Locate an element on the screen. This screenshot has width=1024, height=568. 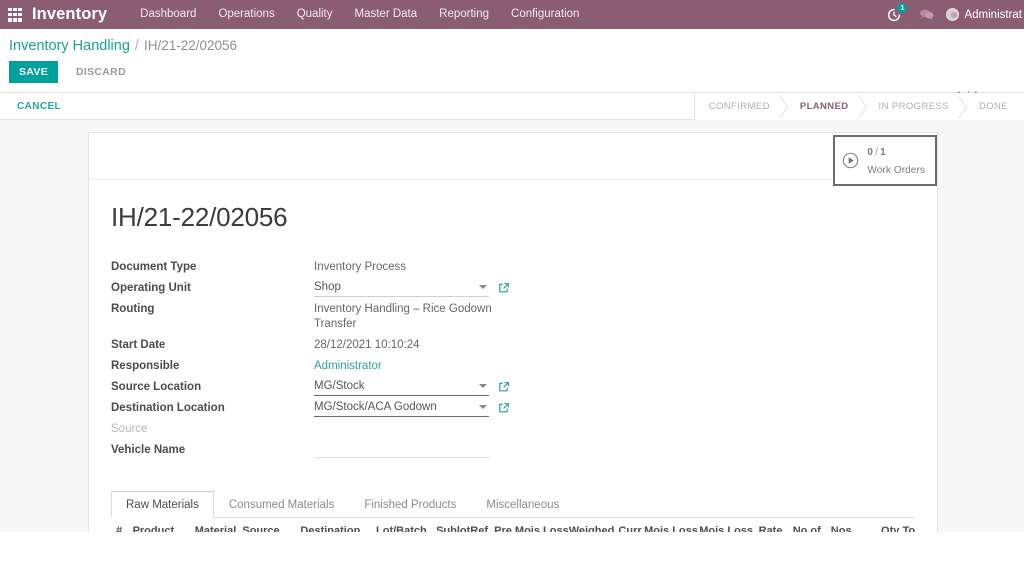
field-label-source-location: Source Location is located at coordinates (156, 387).